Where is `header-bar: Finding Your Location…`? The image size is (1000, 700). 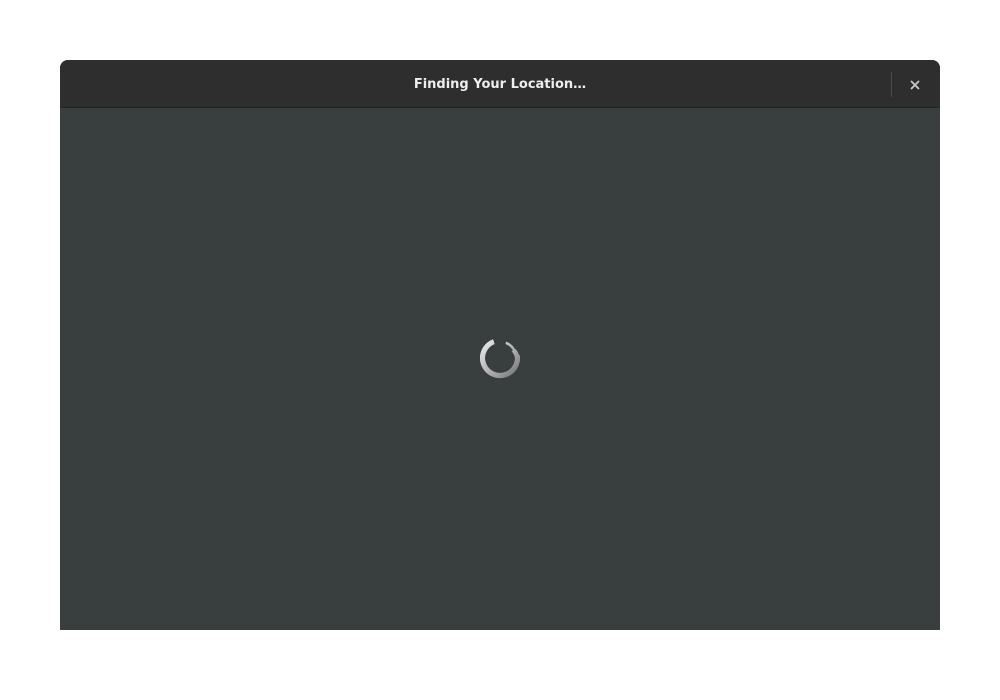
header-bar: Finding Your Location… is located at coordinates (500, 84).